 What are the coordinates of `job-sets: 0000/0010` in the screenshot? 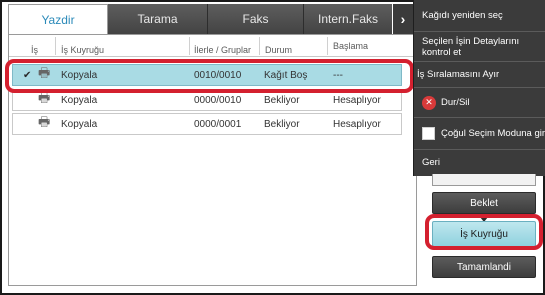 It's located at (218, 100).